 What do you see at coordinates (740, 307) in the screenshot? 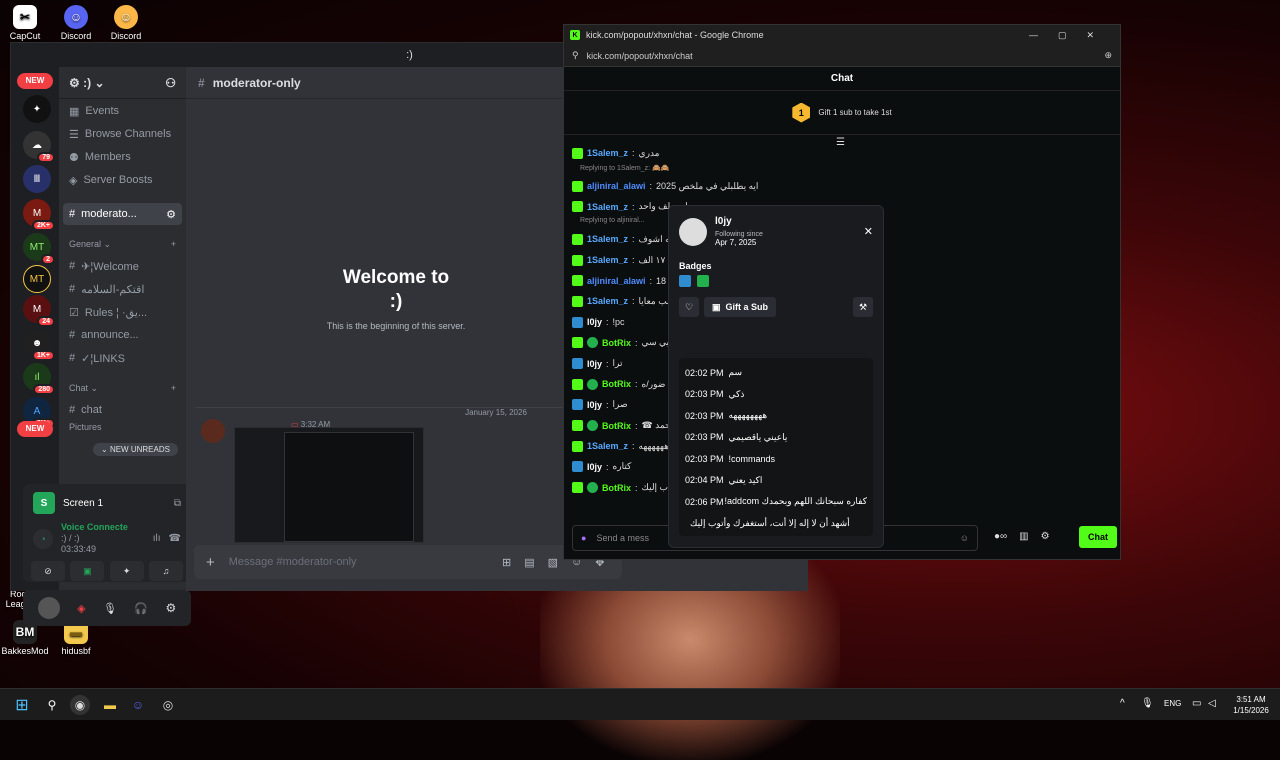
I see `gift-sub-button: ▣ Gift a Sub` at bounding box center [740, 307].